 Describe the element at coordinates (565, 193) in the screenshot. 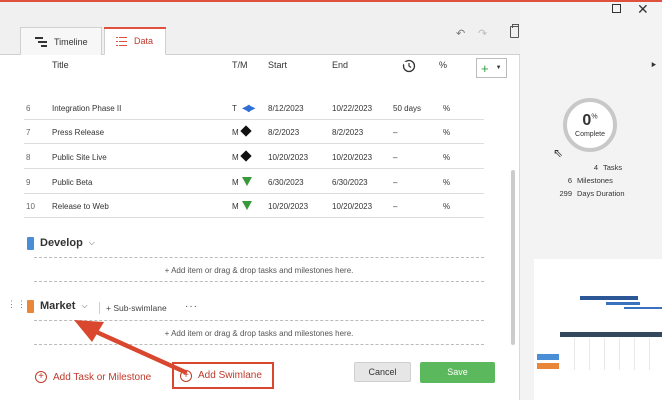

I see `stat-duration-count: 299` at that location.